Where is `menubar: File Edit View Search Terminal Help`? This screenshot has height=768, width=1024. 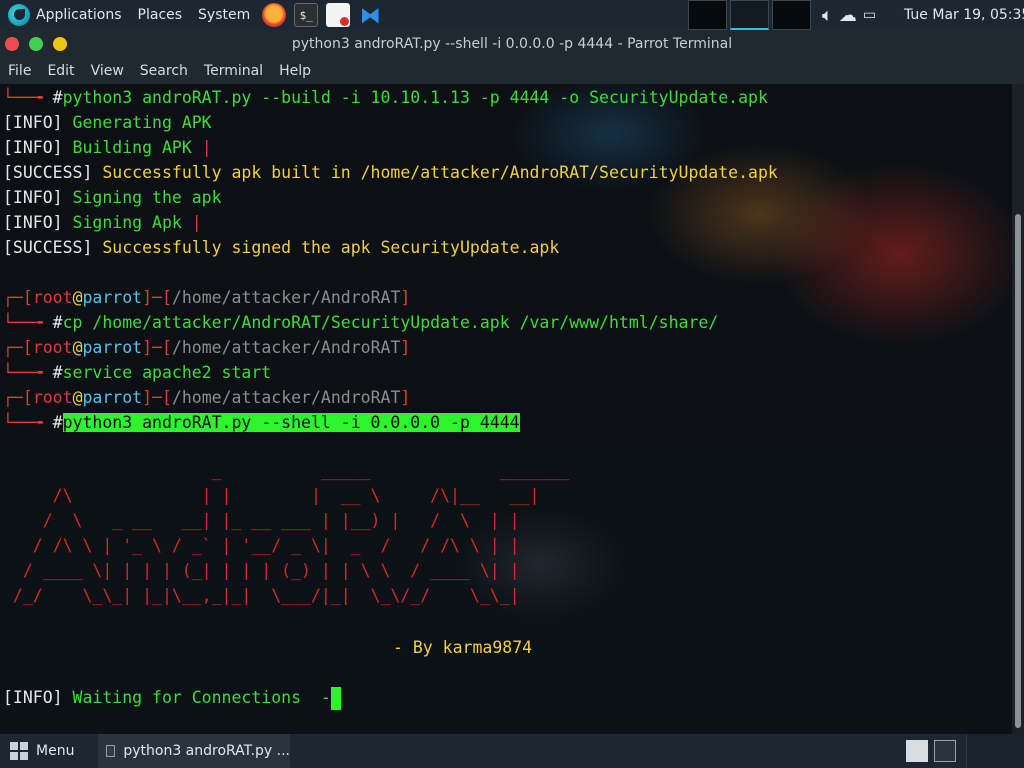 menubar: File Edit View Search Terminal Help is located at coordinates (512, 71).